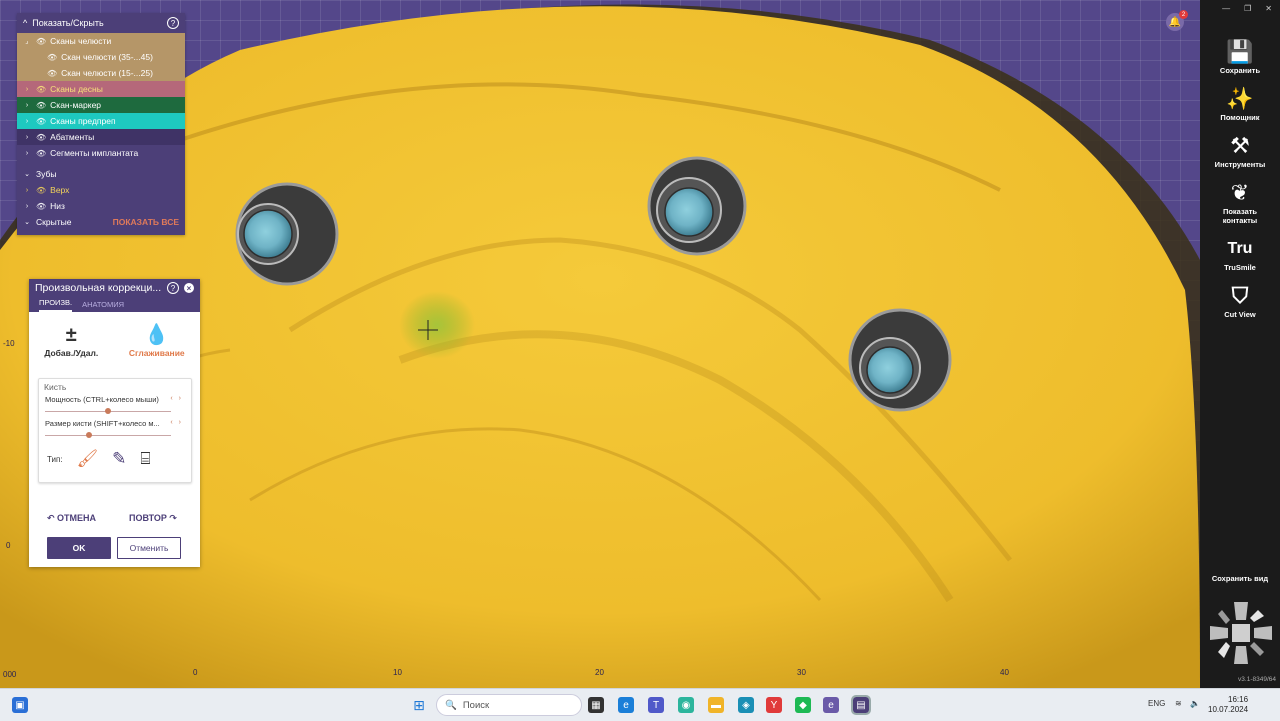  I want to click on save-icon: 💾, so click(1240, 51).